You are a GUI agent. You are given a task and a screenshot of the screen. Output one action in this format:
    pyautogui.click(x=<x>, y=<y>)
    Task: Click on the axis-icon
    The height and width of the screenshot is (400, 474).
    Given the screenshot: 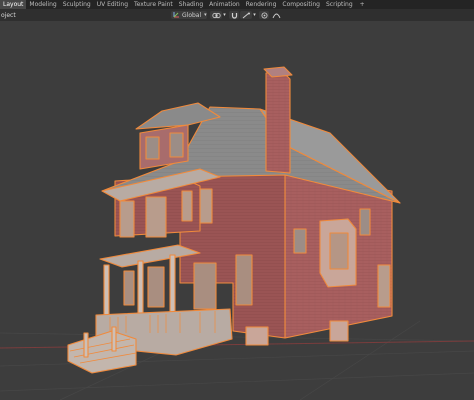 What is the action you would take?
    pyautogui.click(x=176, y=15)
    